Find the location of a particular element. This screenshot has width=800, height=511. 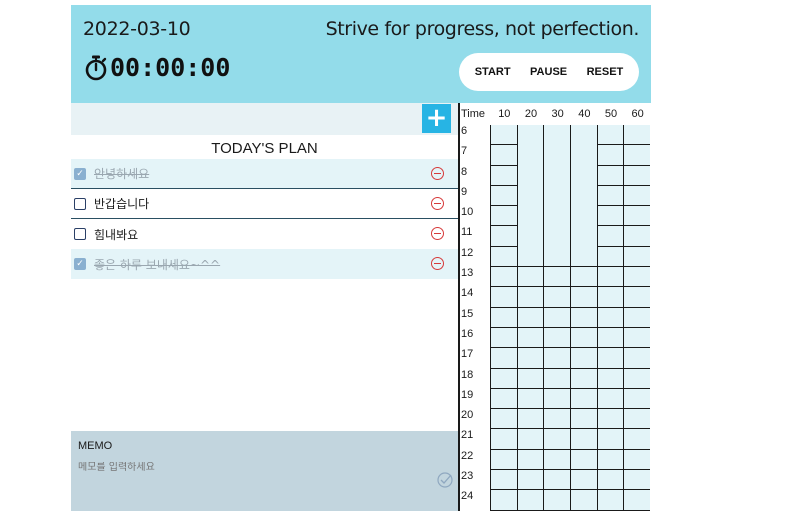

add-plan-button: + is located at coordinates (436, 118).